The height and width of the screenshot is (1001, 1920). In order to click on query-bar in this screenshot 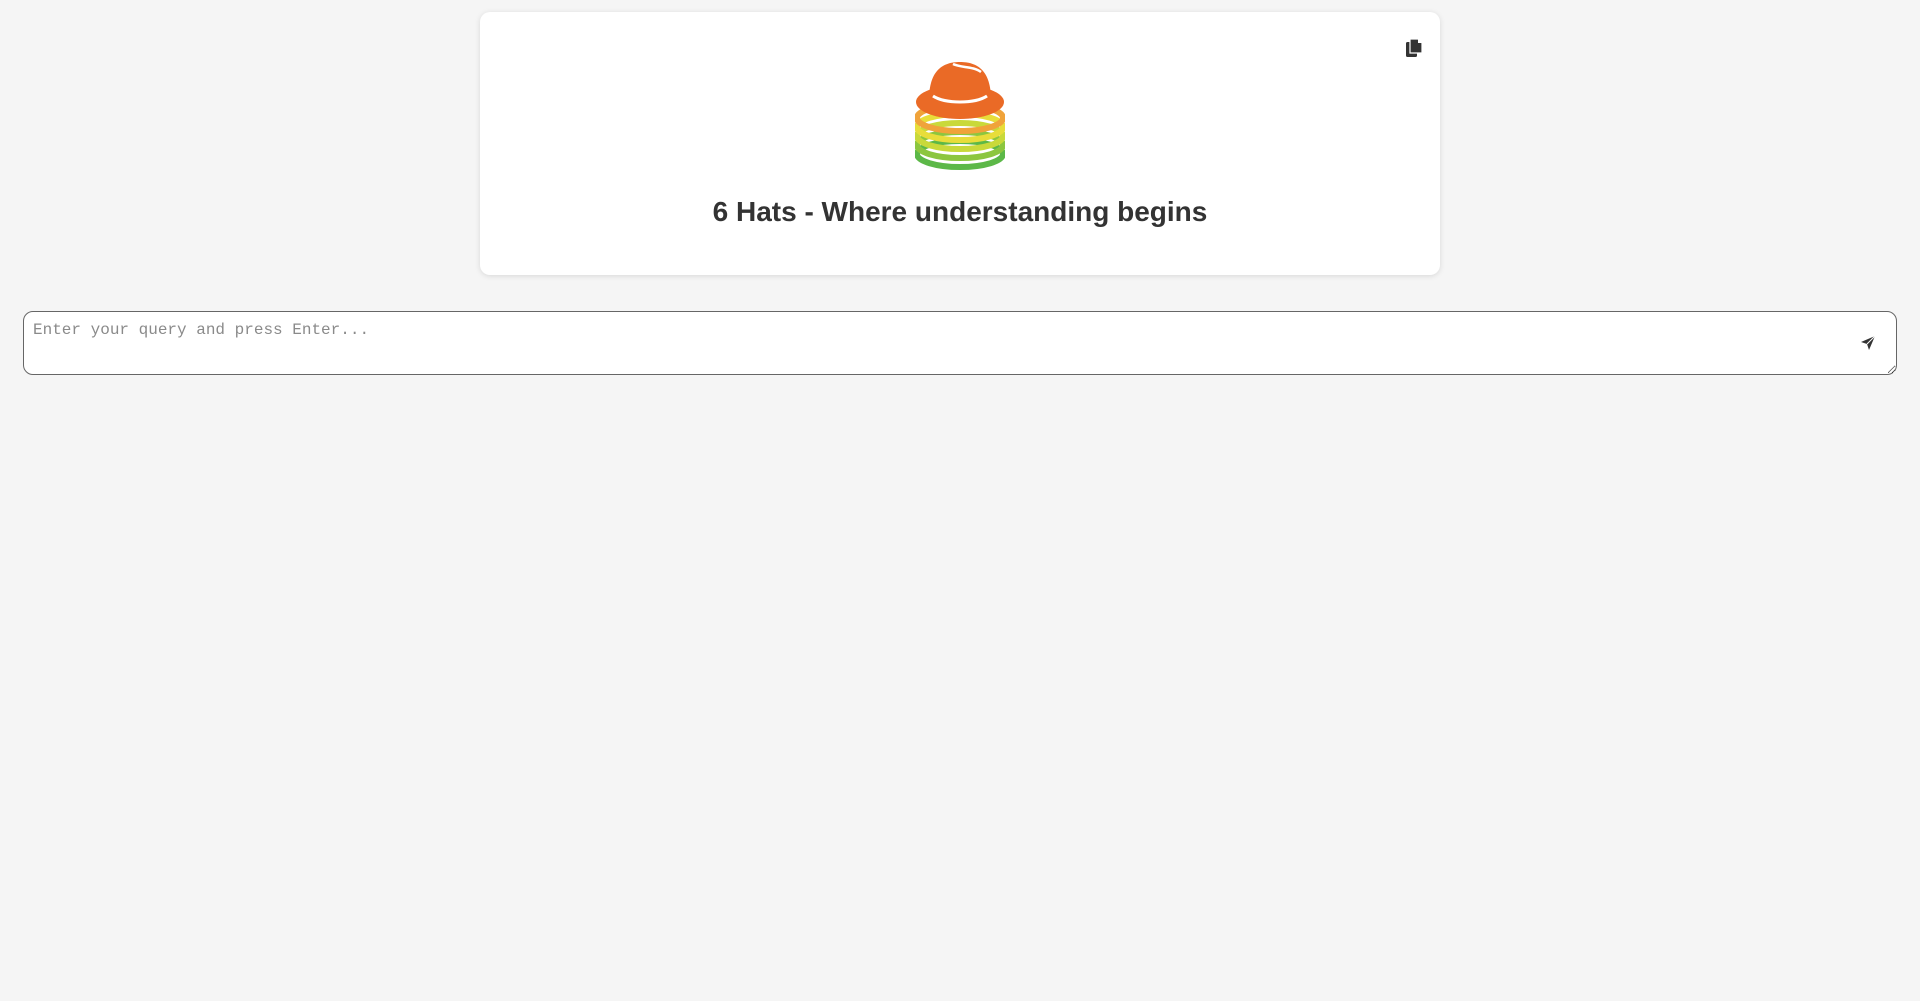, I will do `click(960, 343)`.